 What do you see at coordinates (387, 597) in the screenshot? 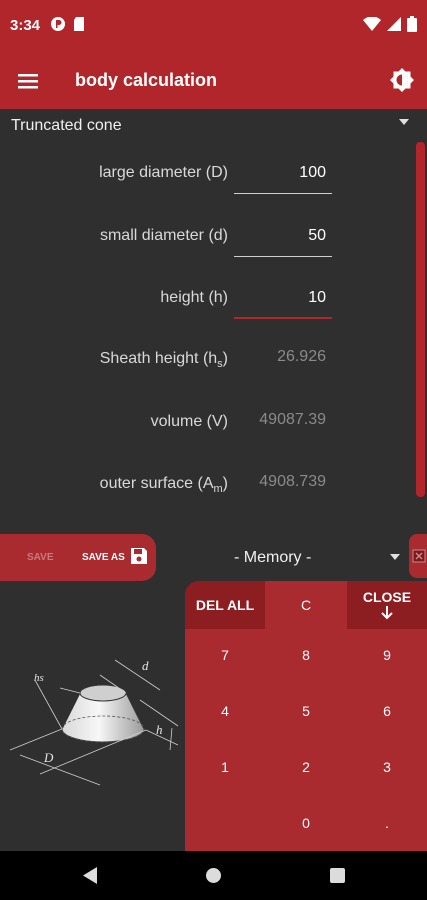
I see `close-label: CLOSE` at bounding box center [387, 597].